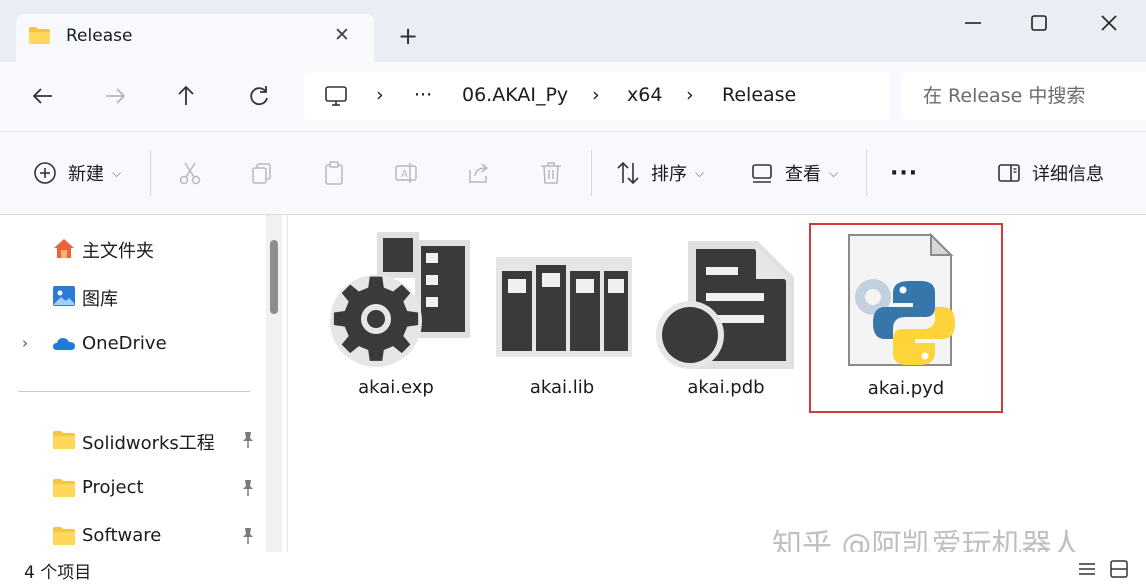 The height and width of the screenshot is (588, 1146). I want to click on sort-button: 排序 ⌵, so click(659, 173).